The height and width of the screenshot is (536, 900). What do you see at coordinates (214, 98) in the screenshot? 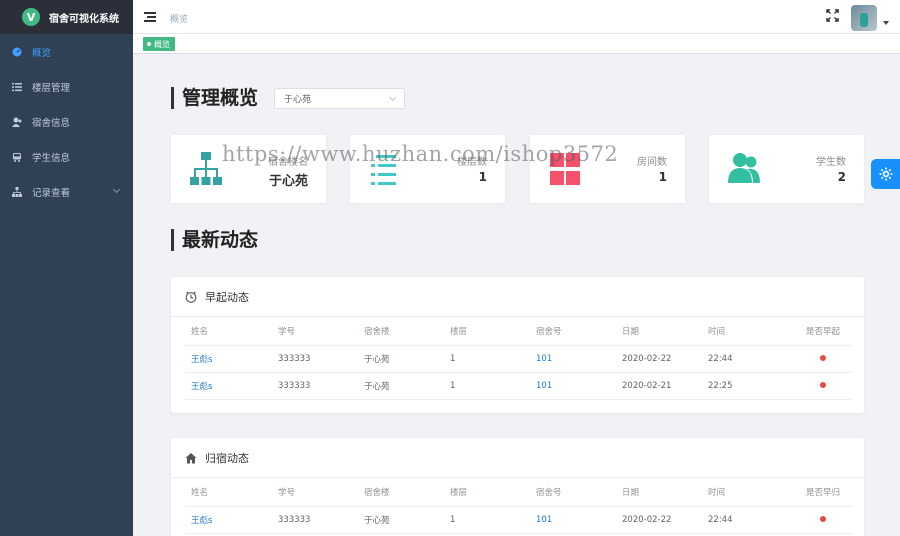
I see `page-title: 管理概览` at bounding box center [214, 98].